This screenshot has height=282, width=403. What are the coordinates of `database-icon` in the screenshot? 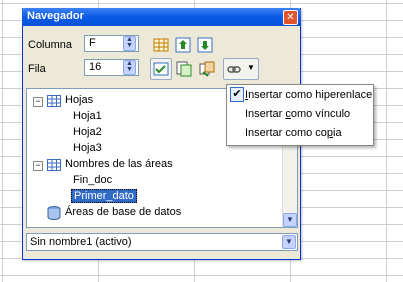 It's located at (54, 213).